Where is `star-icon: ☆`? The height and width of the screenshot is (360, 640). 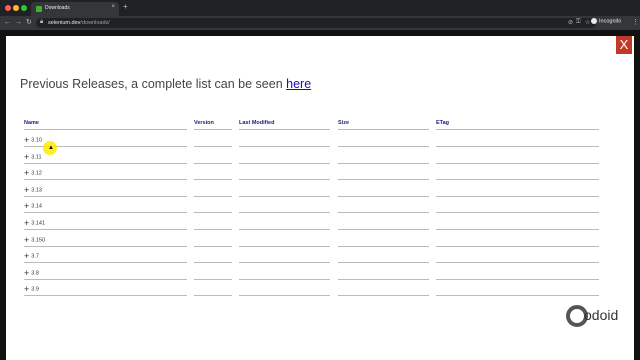
star-icon: ☆ is located at coordinates (587, 22).